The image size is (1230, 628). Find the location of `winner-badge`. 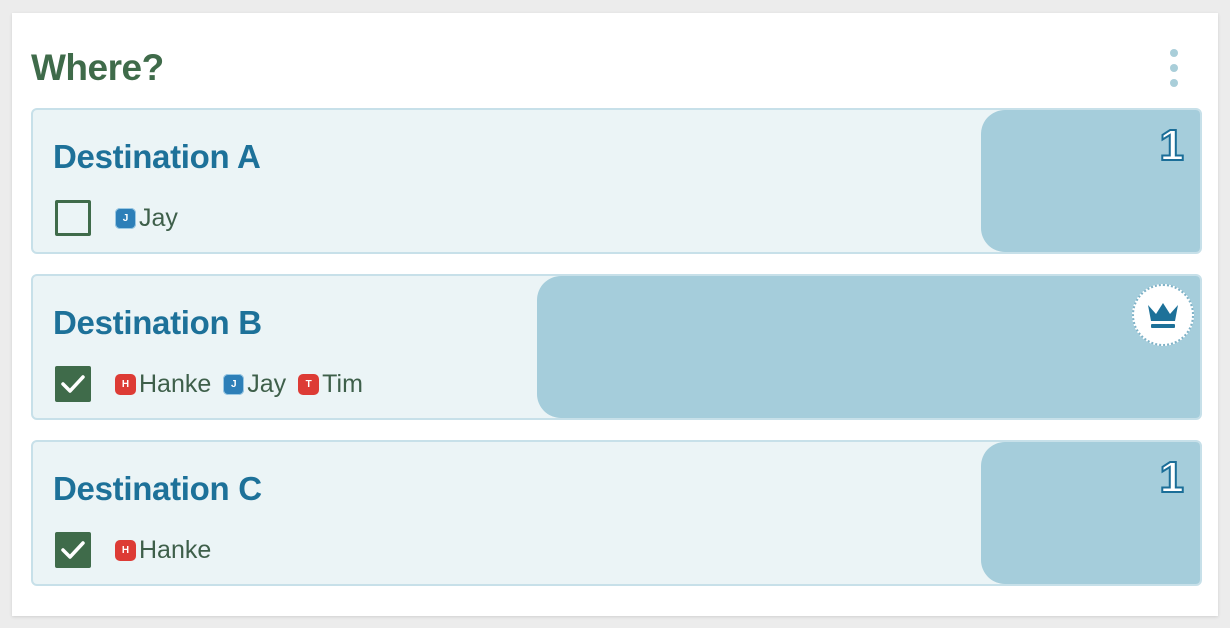

winner-badge is located at coordinates (1163, 315).